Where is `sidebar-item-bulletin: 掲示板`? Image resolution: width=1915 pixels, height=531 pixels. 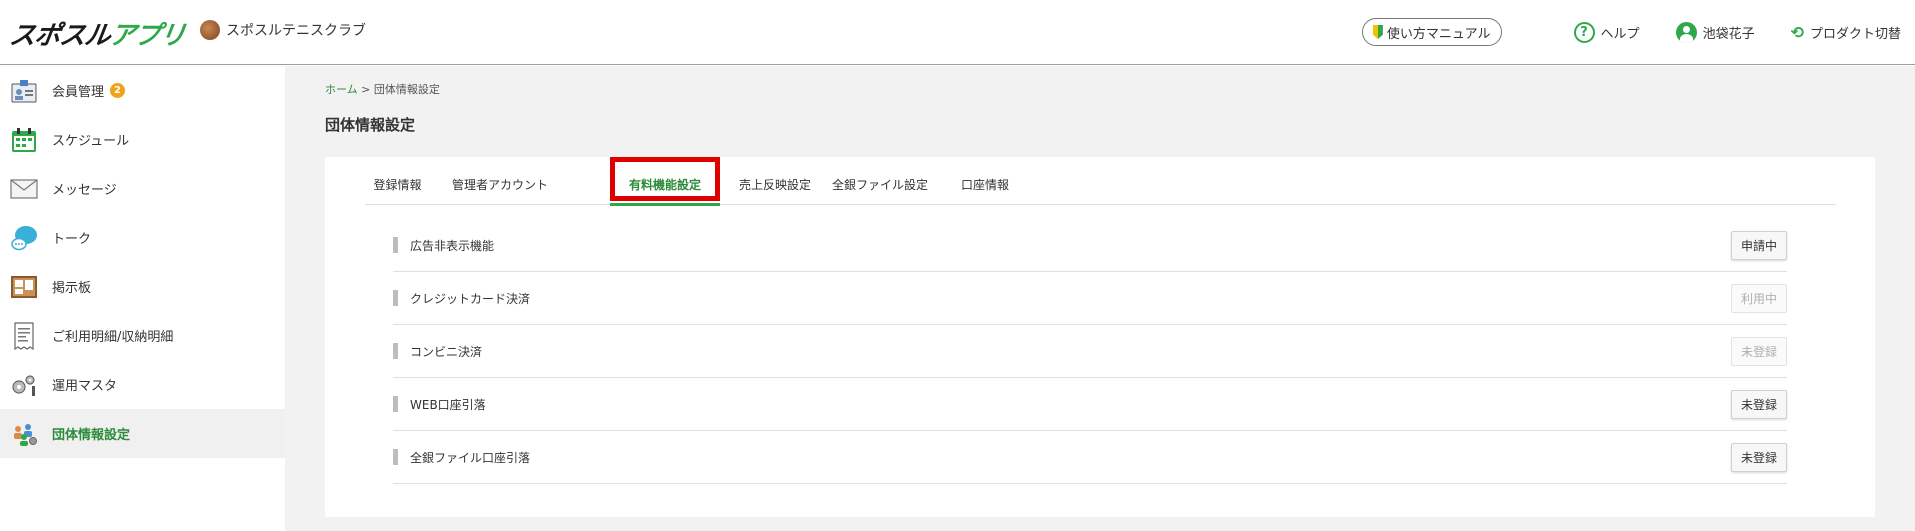 sidebar-item-bulletin: 掲示板 is located at coordinates (142, 286).